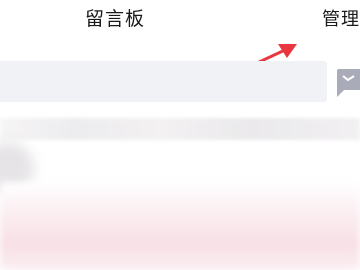 This screenshot has width=360, height=270. What do you see at coordinates (348, 83) in the screenshot?
I see `message-icon` at bounding box center [348, 83].